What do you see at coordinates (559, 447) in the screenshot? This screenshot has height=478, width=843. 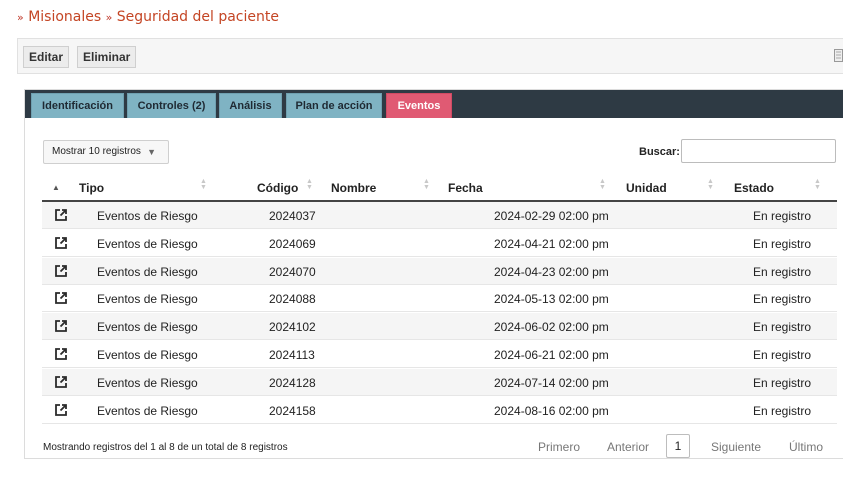 I see `pagination-first: Primero` at bounding box center [559, 447].